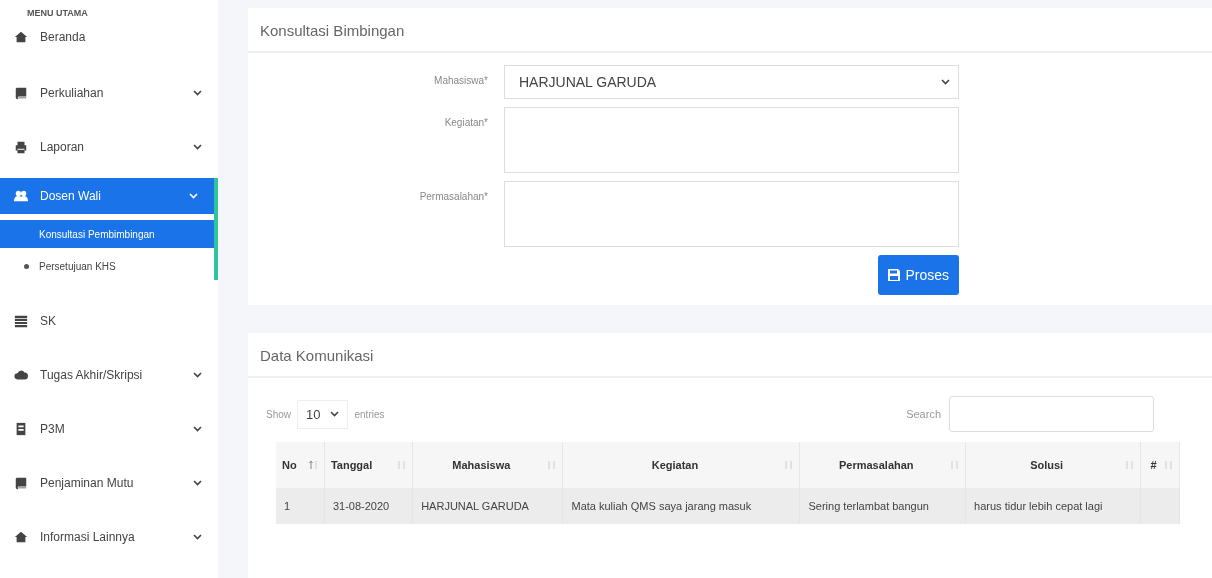  What do you see at coordinates (57, 14) in the screenshot?
I see `menu-heading: MENU UTAMA` at bounding box center [57, 14].